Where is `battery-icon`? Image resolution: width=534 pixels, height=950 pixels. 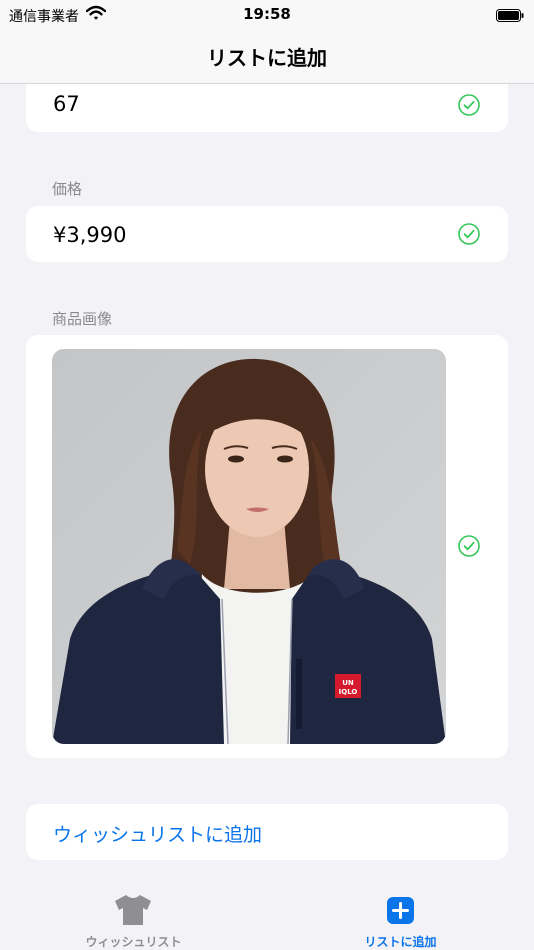
battery-icon is located at coordinates (510, 14).